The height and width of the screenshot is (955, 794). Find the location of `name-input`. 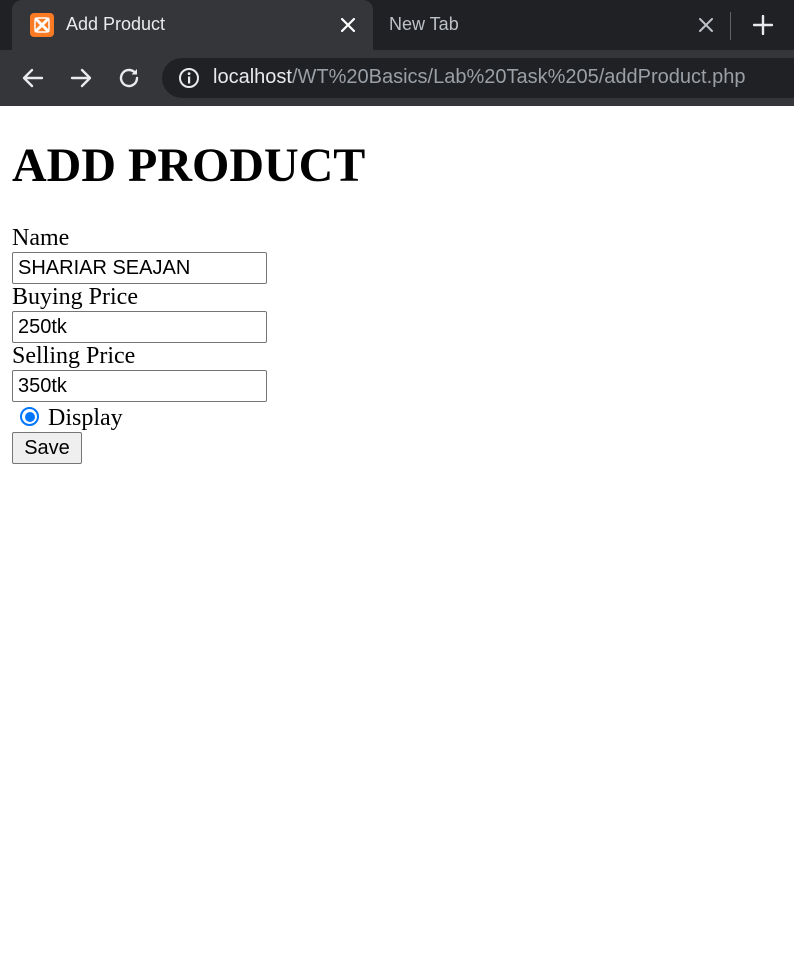

name-input is located at coordinates (139, 268).